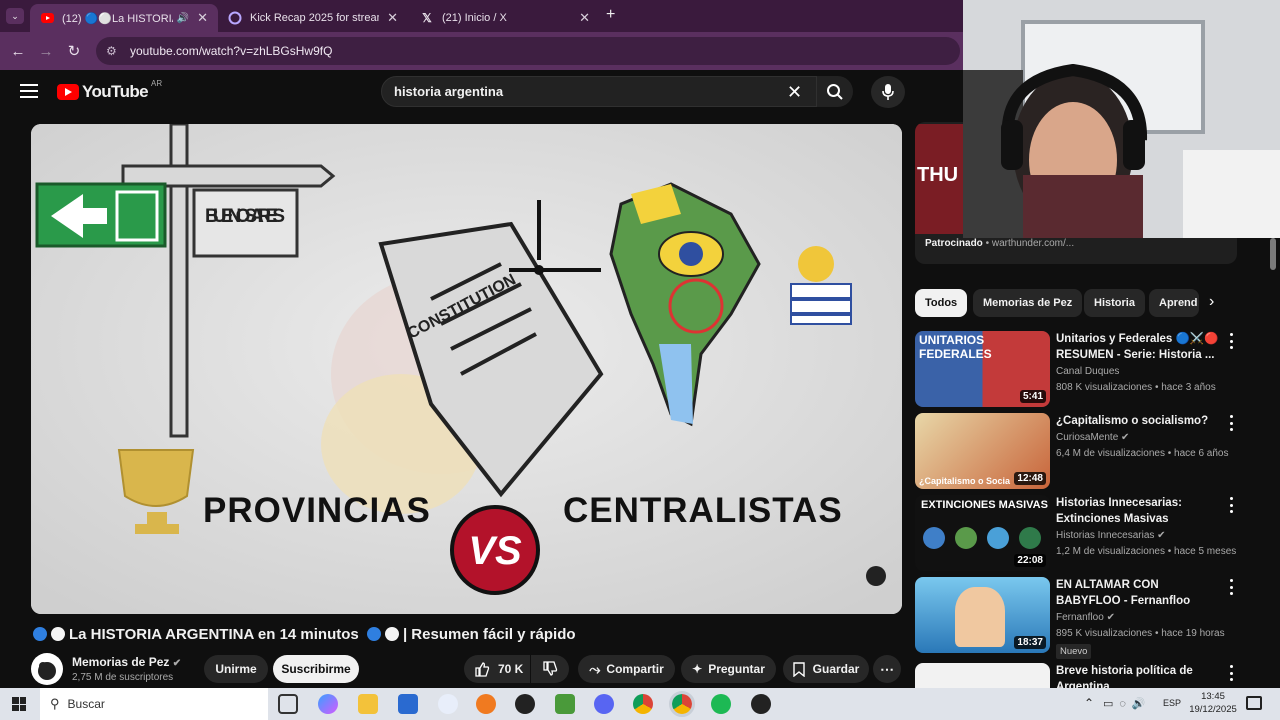  Describe the element at coordinates (449, 91) in the screenshot. I see `search-value: historia argentina` at that location.